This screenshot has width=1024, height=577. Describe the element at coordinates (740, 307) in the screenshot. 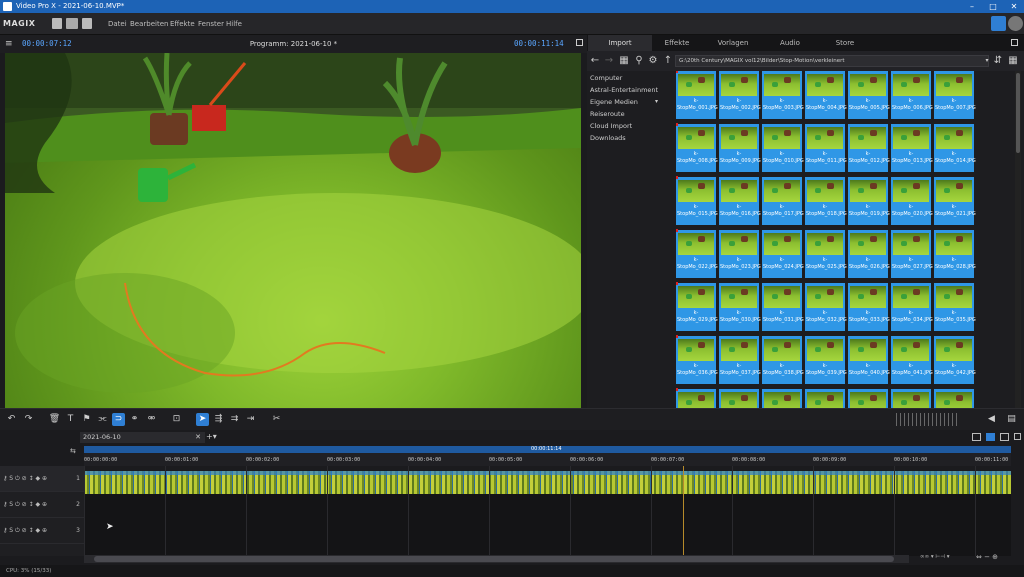

I see `media-thumbnail: k-StopMo_030.JPG` at that location.